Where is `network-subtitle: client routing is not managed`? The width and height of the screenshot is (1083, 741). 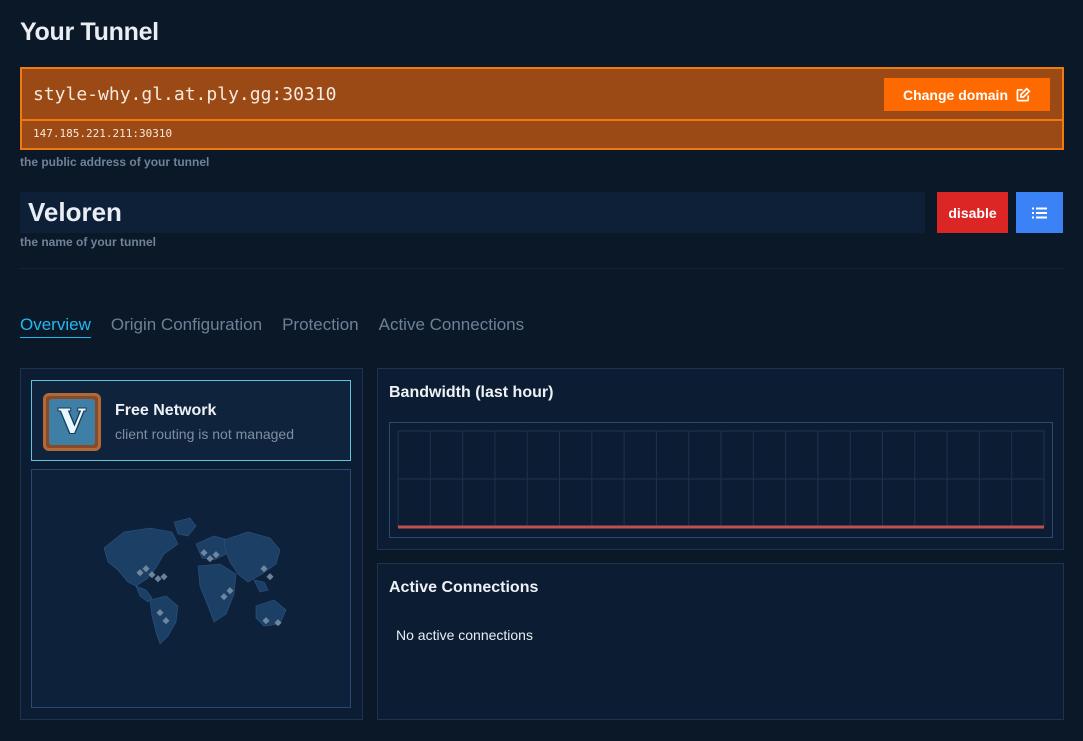 network-subtitle: client routing is not managed is located at coordinates (204, 434).